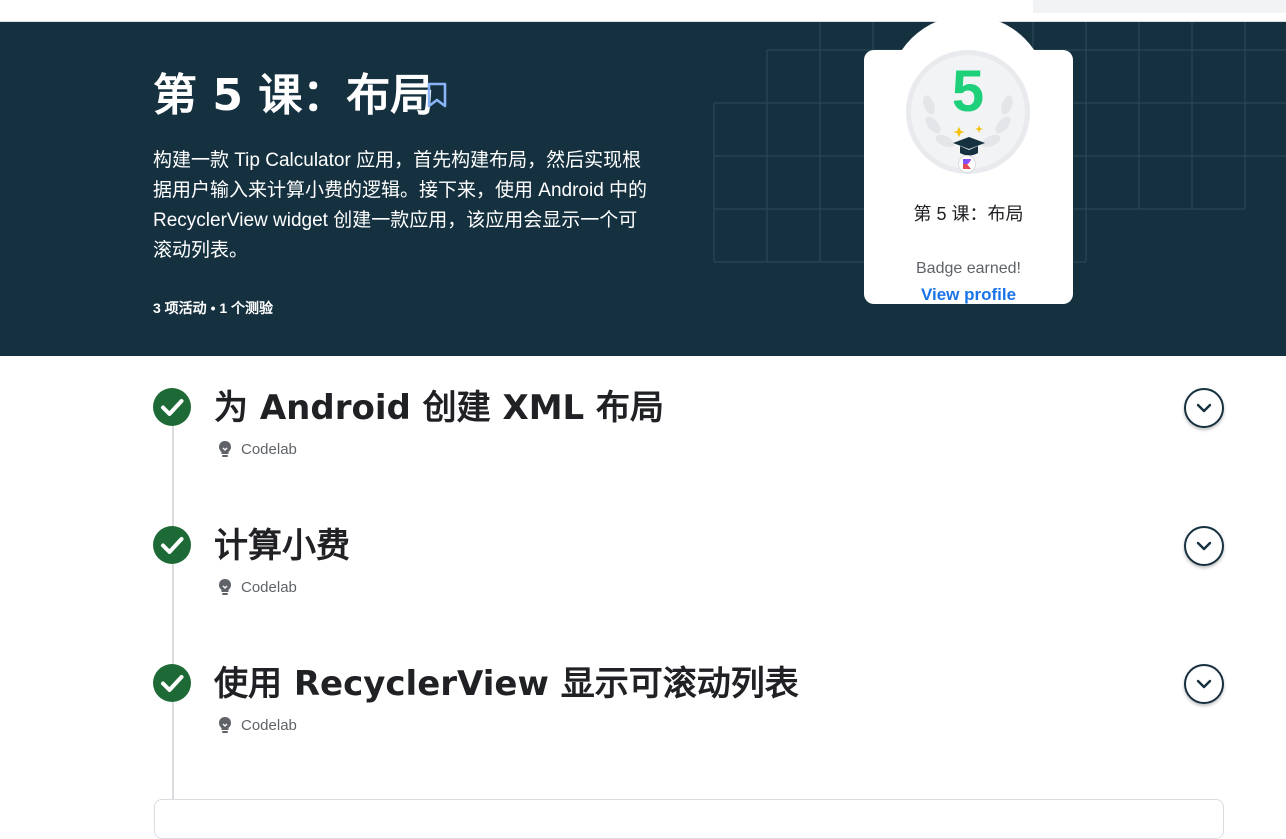  Describe the element at coordinates (439, 408) in the screenshot. I see `activity-title: 为 Android 创建 XML 布局` at that location.